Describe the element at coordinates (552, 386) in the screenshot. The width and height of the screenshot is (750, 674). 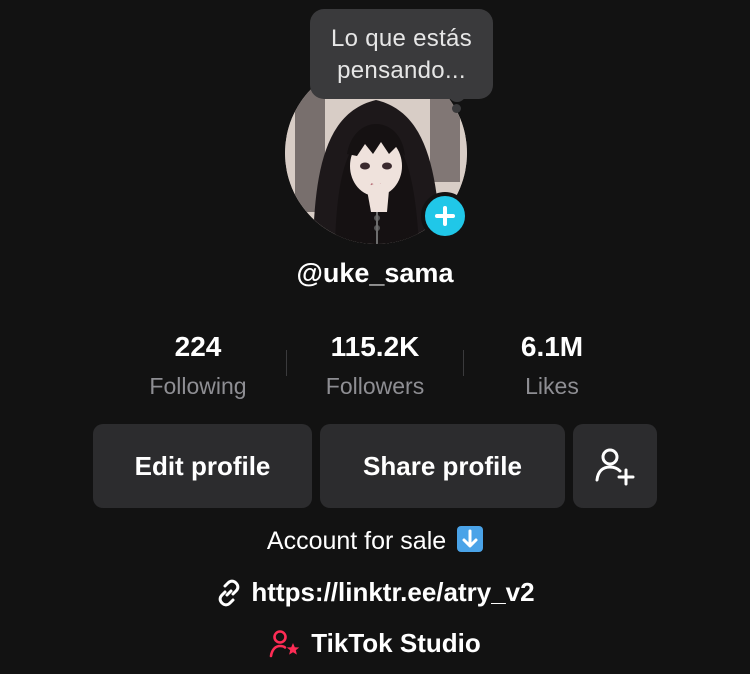
I see `likes-label: Likes` at that location.